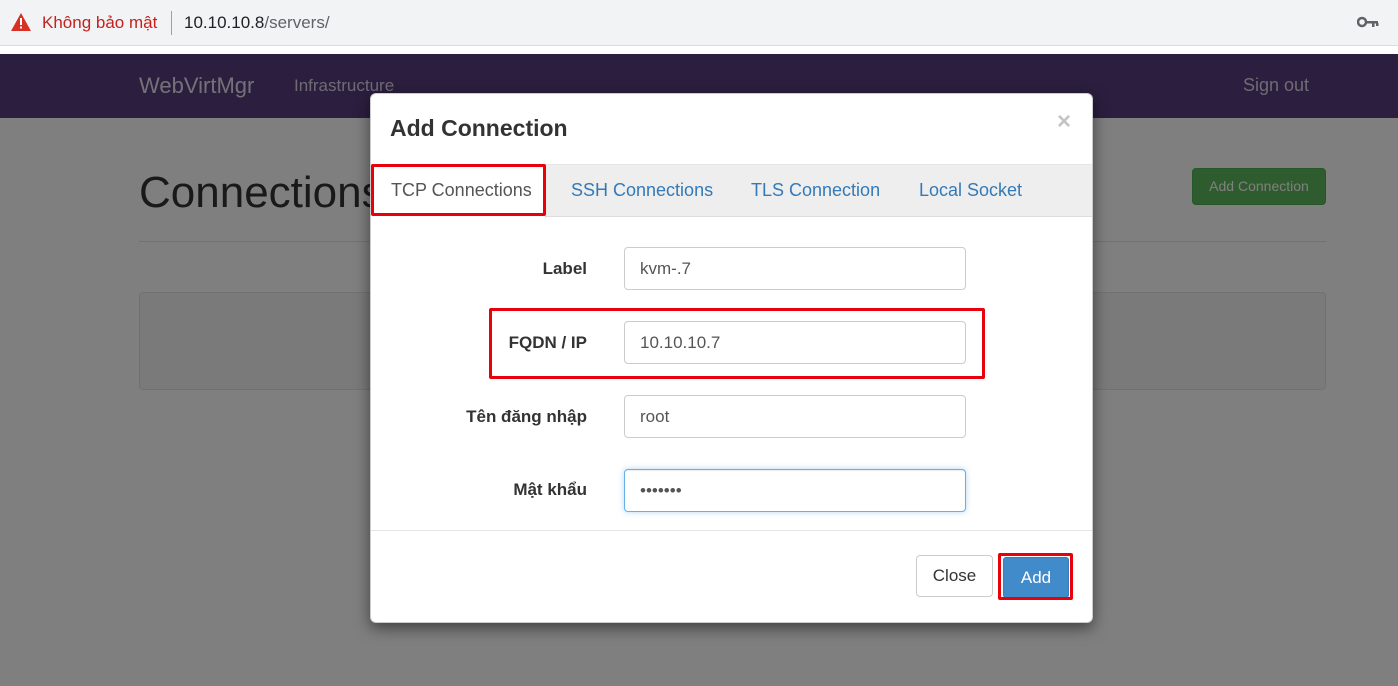 The image size is (1398, 686). I want to click on browser-strip, so click(699, 50).